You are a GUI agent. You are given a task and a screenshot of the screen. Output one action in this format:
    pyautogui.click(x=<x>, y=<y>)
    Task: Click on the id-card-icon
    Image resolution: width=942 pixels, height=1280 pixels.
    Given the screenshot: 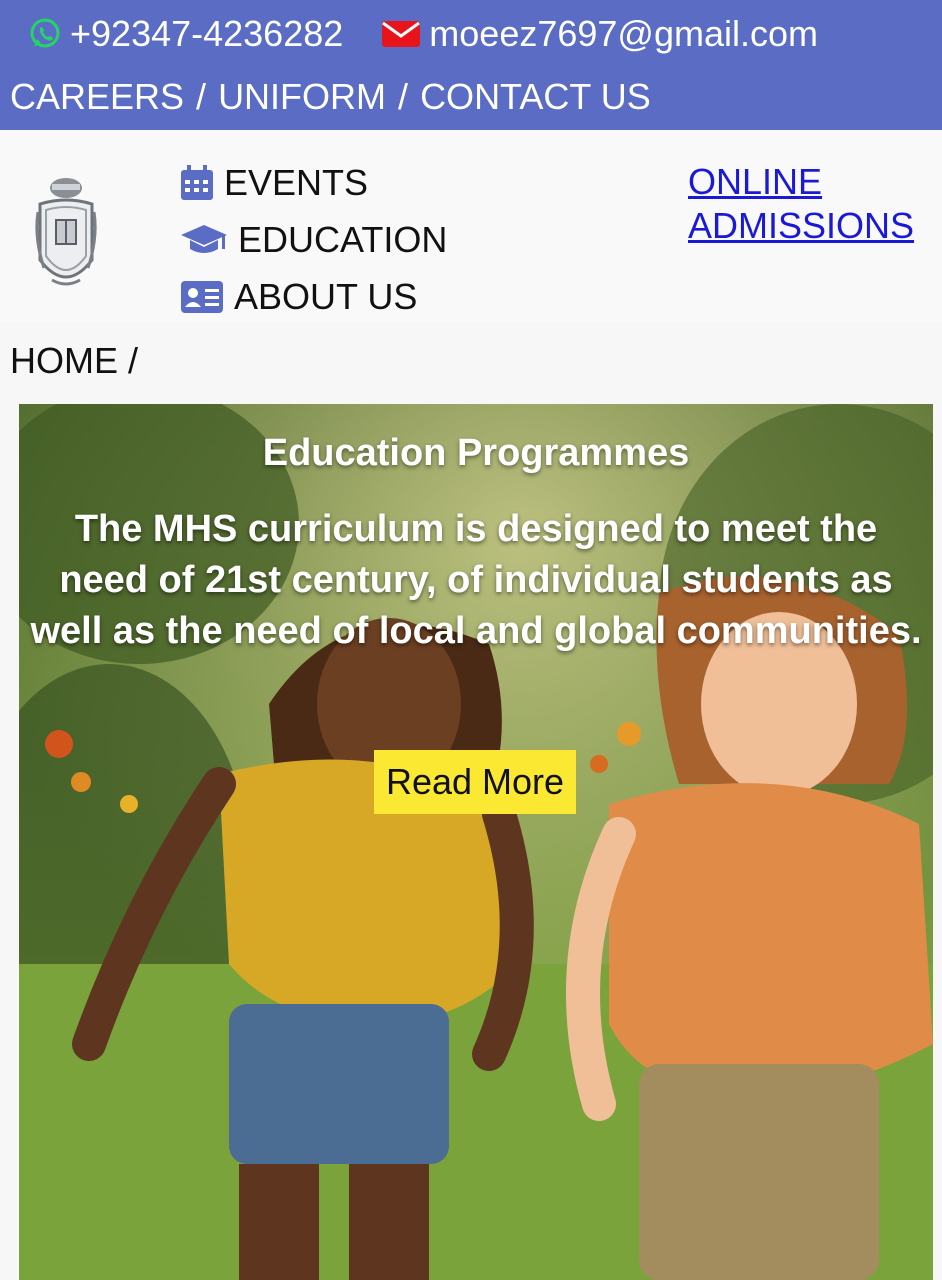 What is the action you would take?
    pyautogui.click(x=202, y=296)
    